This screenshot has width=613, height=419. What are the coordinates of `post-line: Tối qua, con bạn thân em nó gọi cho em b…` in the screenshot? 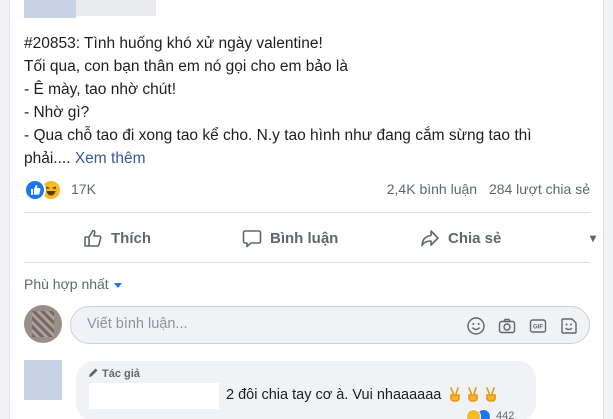 It's located at (186, 66).